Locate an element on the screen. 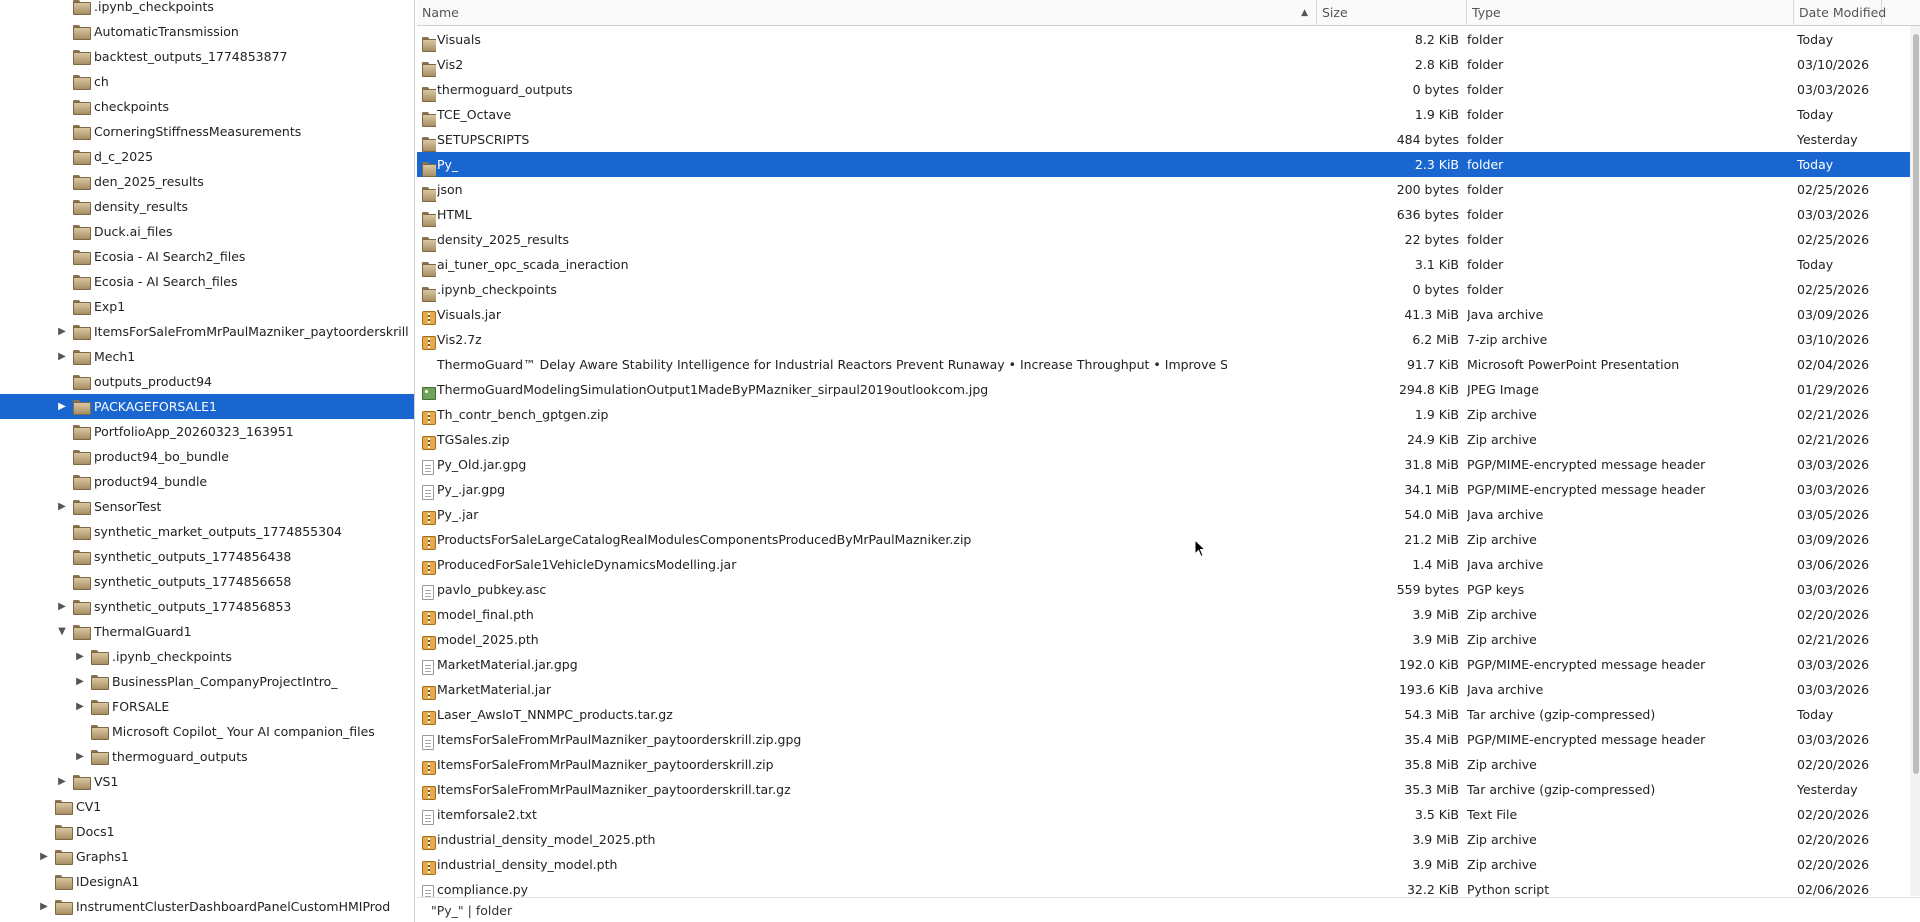  tree-item: synthetic_outputs_1774856658 is located at coordinates (207, 581).